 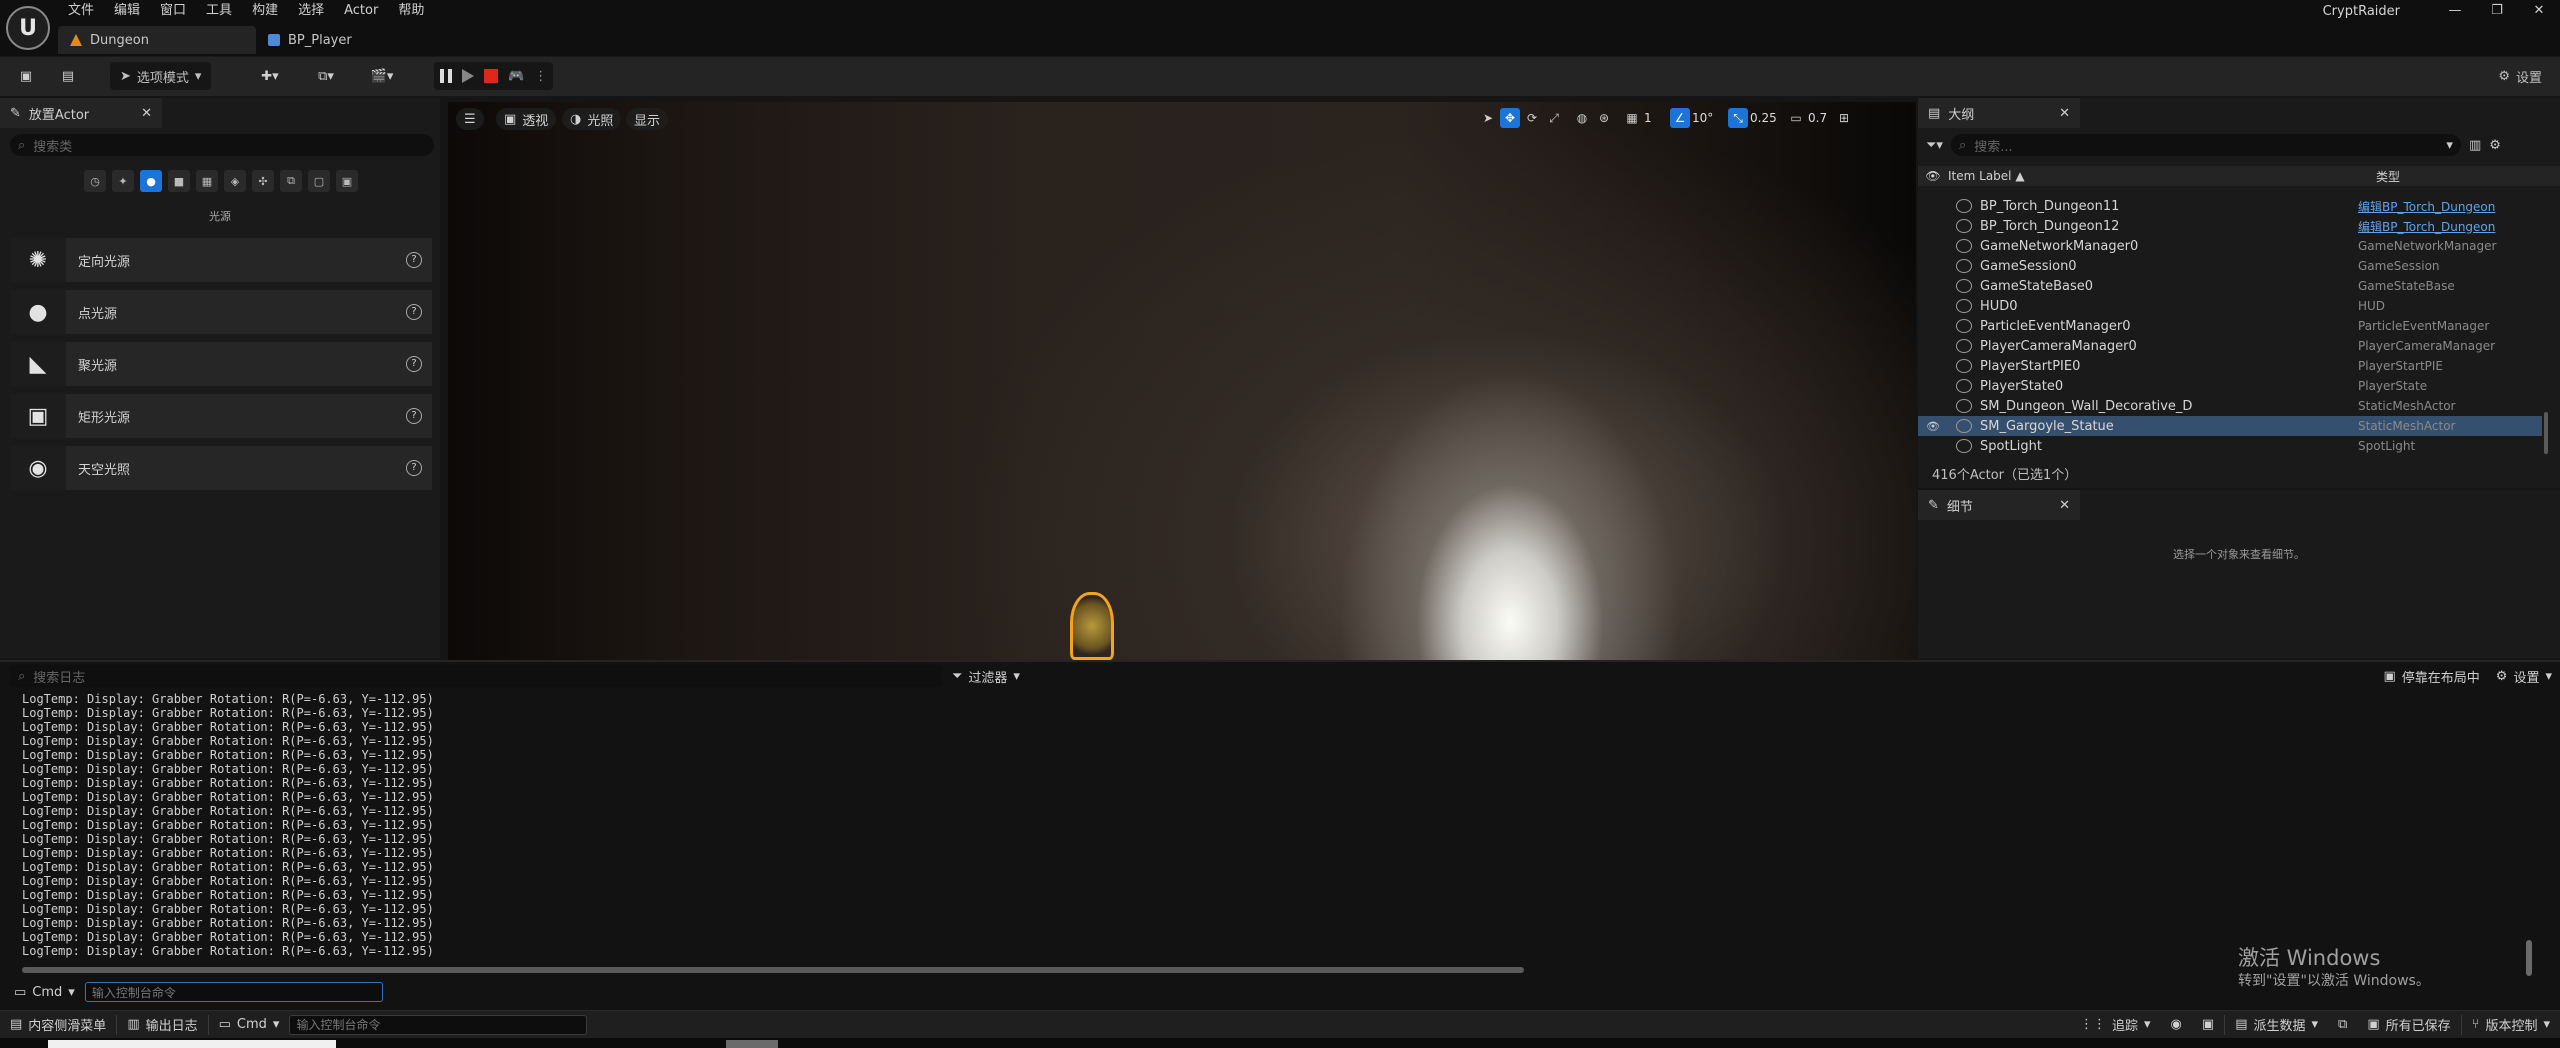 I want to click on surface-snap-icon: ⊛, so click(x=1604, y=118).